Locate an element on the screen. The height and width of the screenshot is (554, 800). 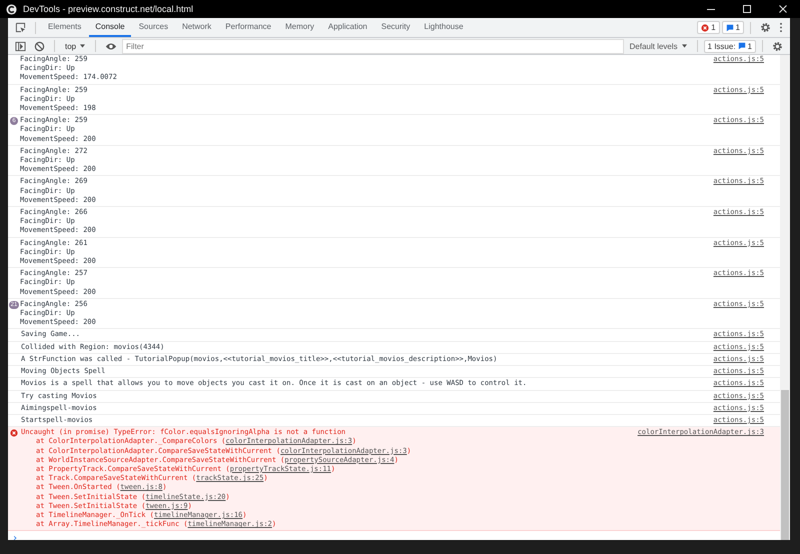
panel-tab: Elements is located at coordinates (65, 27).